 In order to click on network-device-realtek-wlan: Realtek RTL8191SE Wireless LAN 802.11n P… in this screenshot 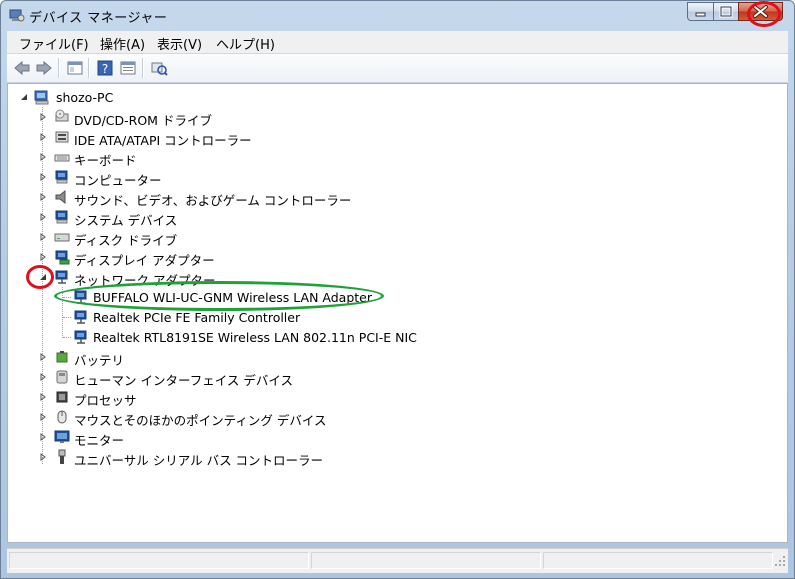, I will do `click(226, 337)`.